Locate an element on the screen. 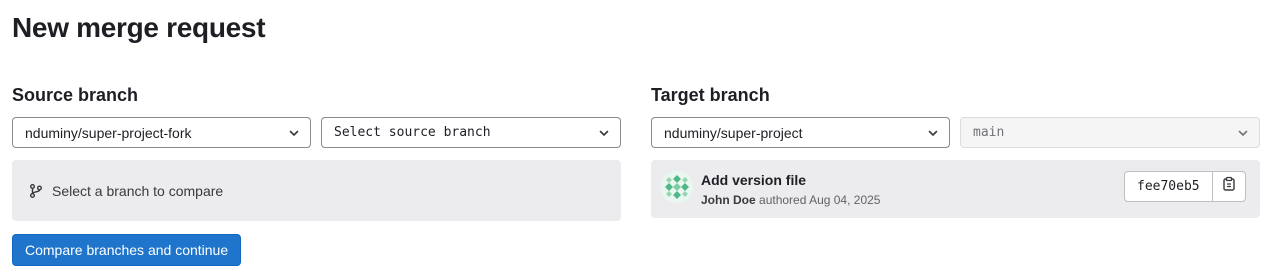  source-branch-select: Select source branch is located at coordinates (471, 132).